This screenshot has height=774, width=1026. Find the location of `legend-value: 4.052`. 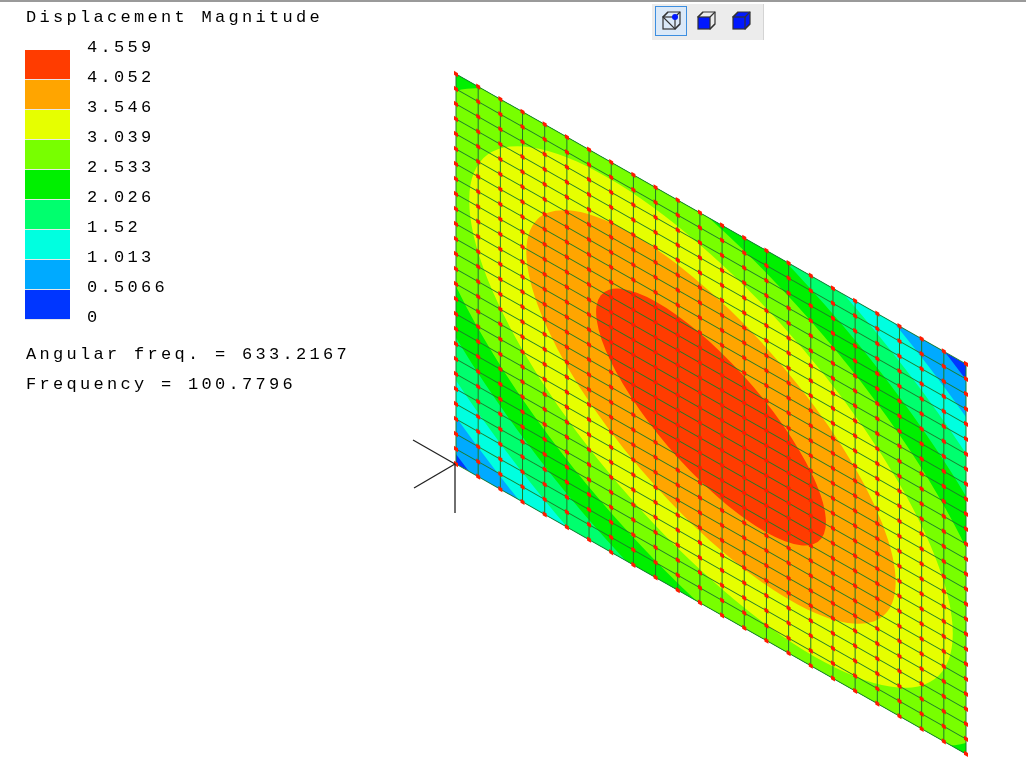

legend-value: 4.052 is located at coordinates (121, 78).